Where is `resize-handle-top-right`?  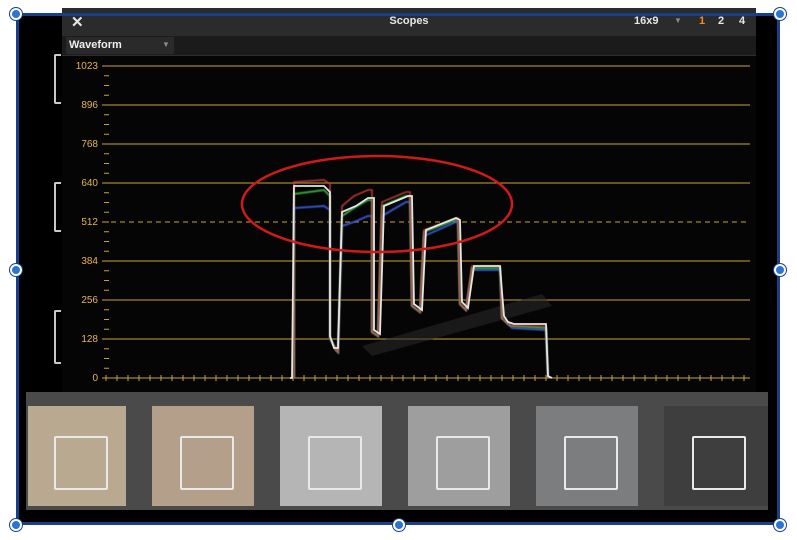 resize-handle-top-right is located at coordinates (780, 14).